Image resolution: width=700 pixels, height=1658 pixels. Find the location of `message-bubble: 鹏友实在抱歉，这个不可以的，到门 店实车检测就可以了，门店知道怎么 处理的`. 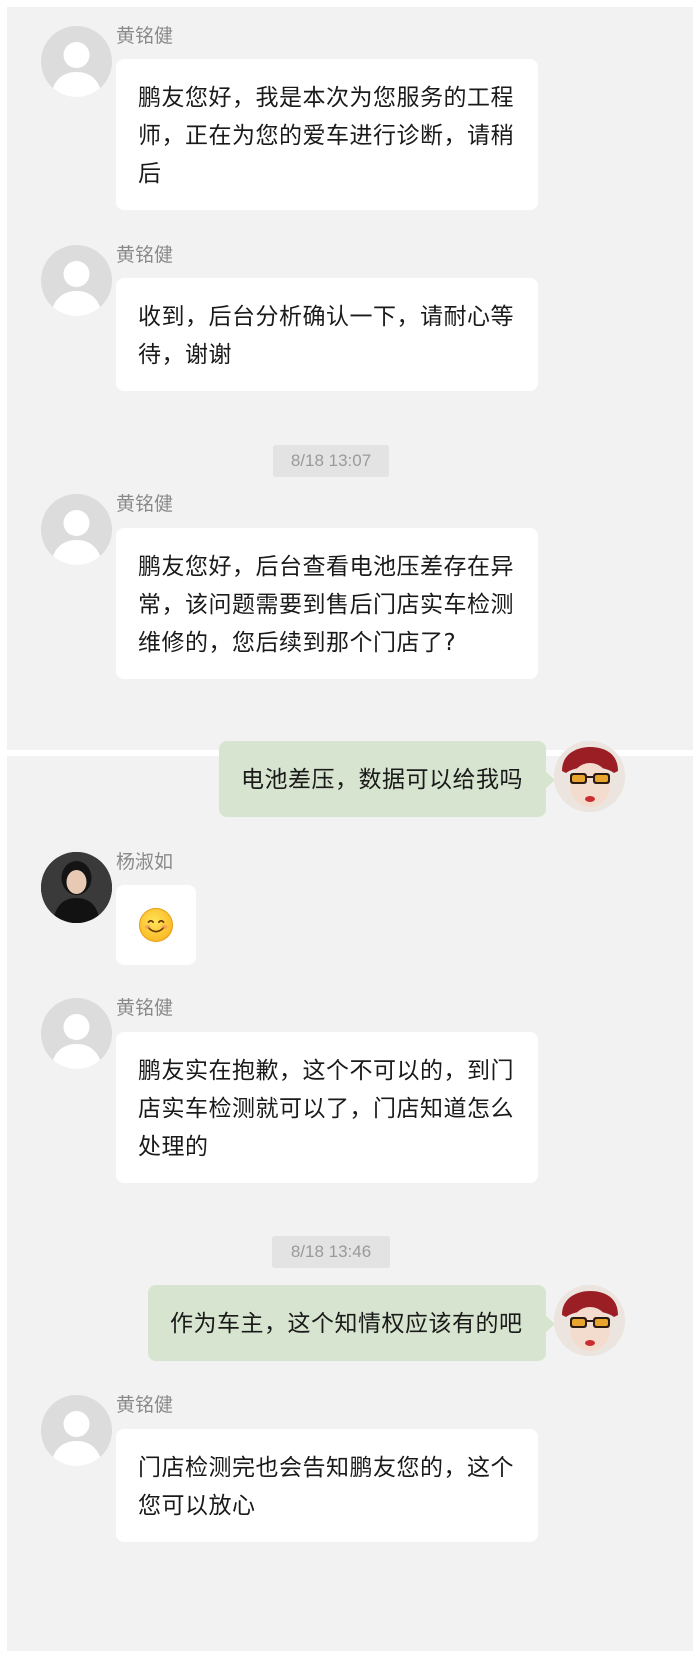

message-bubble: 鹏友实在抱歉，这个不可以的，到门 店实车检测就可以了，门店知道怎么 处理的 is located at coordinates (327, 1107).